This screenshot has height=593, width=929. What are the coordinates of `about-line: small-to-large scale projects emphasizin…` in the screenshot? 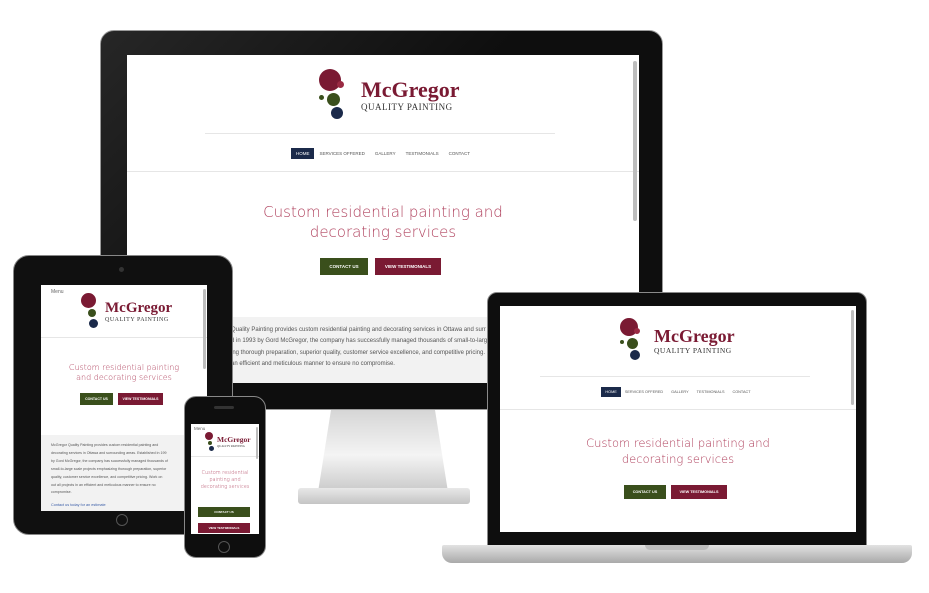 It's located at (109, 468).